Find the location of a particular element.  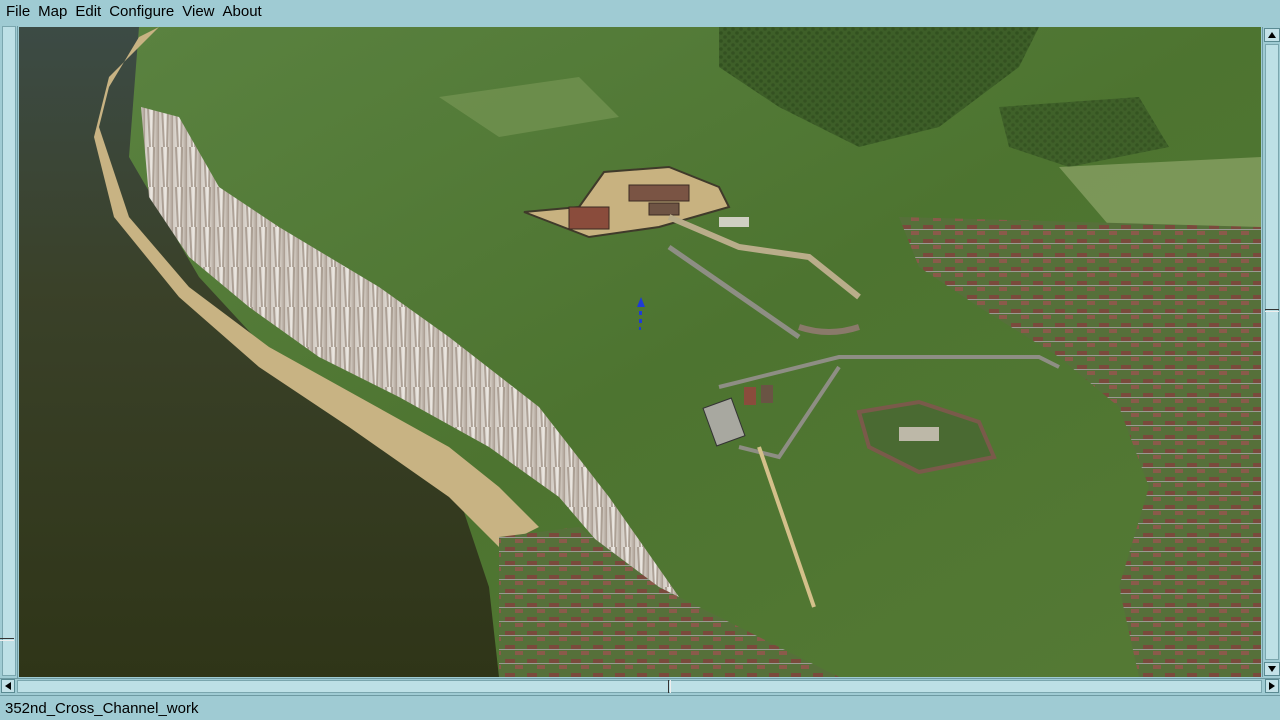

vertical-scroll-grip is located at coordinates (1272, 310).